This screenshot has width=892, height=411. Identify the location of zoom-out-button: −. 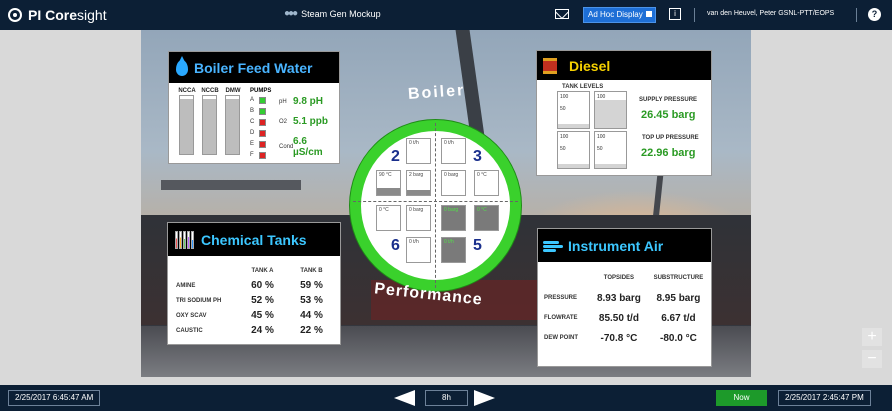
(872, 359).